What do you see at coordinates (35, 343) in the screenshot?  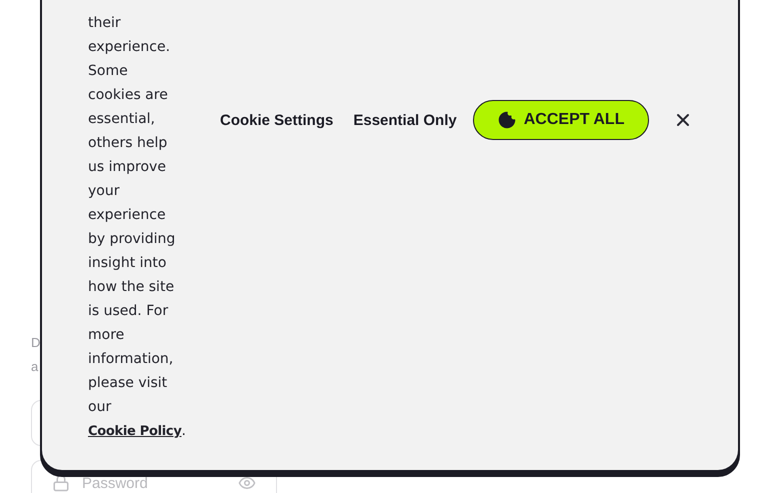 I see `text-fragment: D` at bounding box center [35, 343].